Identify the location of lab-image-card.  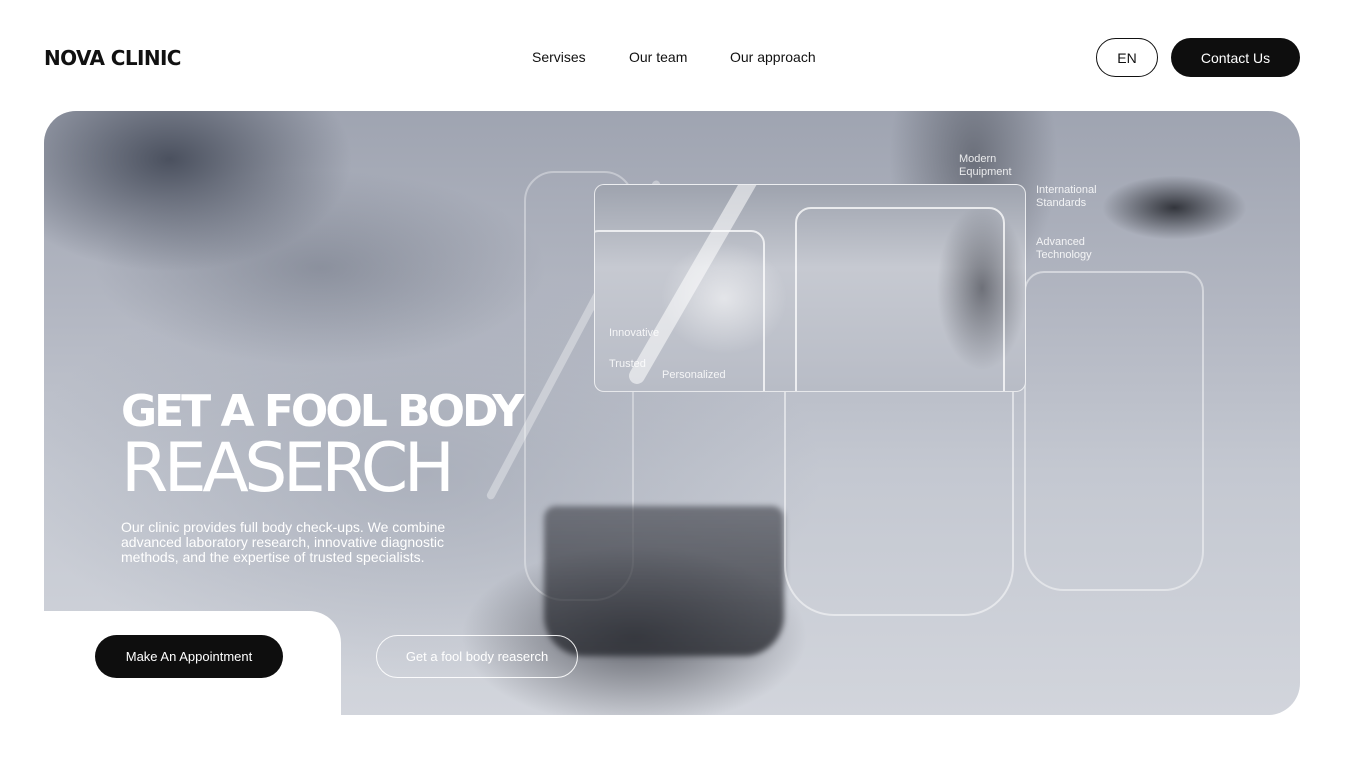
(810, 288).